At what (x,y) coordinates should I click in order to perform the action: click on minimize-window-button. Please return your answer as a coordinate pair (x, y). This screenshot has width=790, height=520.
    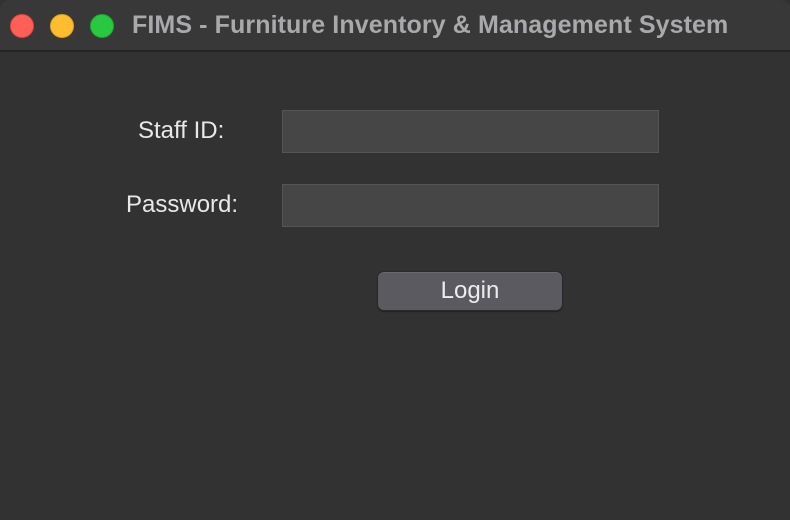
    Looking at the image, I should click on (62, 26).